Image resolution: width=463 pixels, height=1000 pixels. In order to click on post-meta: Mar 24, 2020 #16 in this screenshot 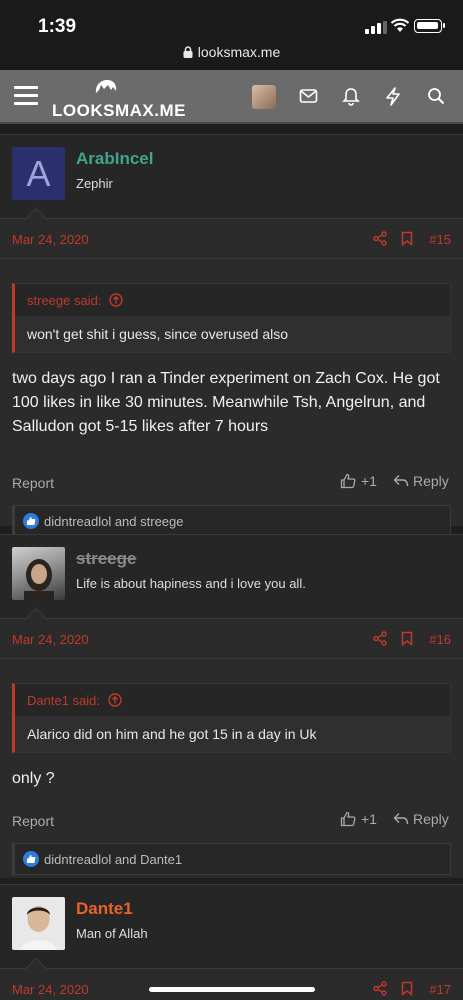, I will do `click(231, 639)`.